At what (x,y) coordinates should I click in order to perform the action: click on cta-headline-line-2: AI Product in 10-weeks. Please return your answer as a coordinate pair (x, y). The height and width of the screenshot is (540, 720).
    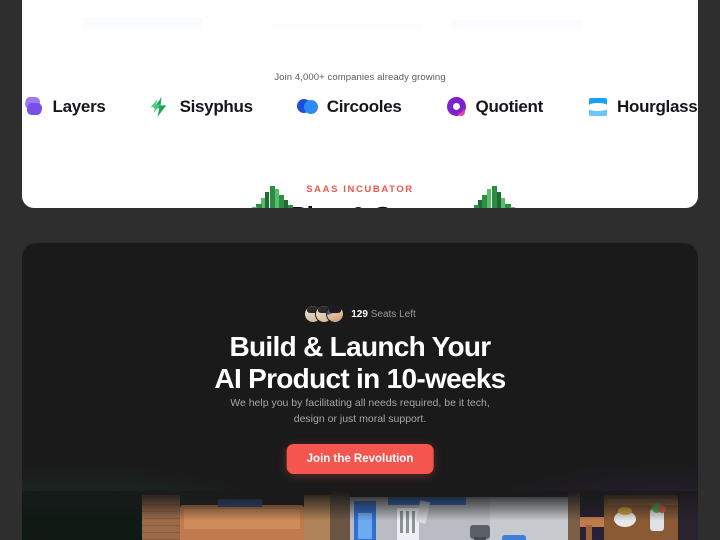
    Looking at the image, I should click on (360, 378).